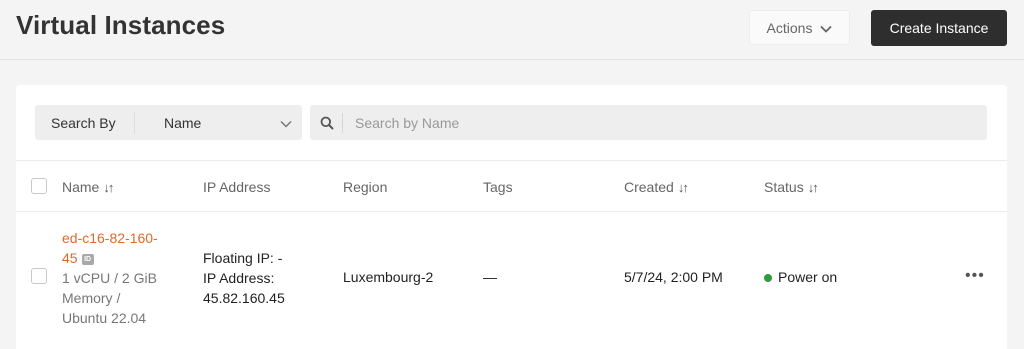 This screenshot has height=349, width=1024. What do you see at coordinates (789, 27) in the screenshot?
I see `actions-label: Actions` at bounding box center [789, 27].